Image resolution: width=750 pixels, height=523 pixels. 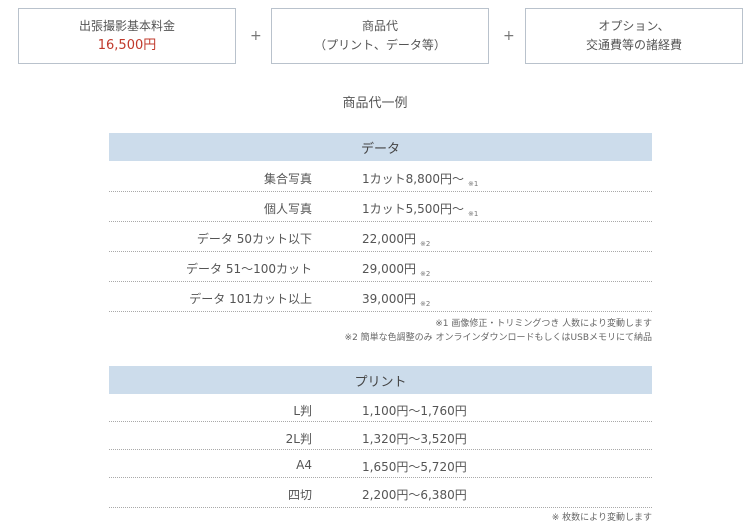 I want to click on row-label: 集合写真, so click(x=287, y=179).